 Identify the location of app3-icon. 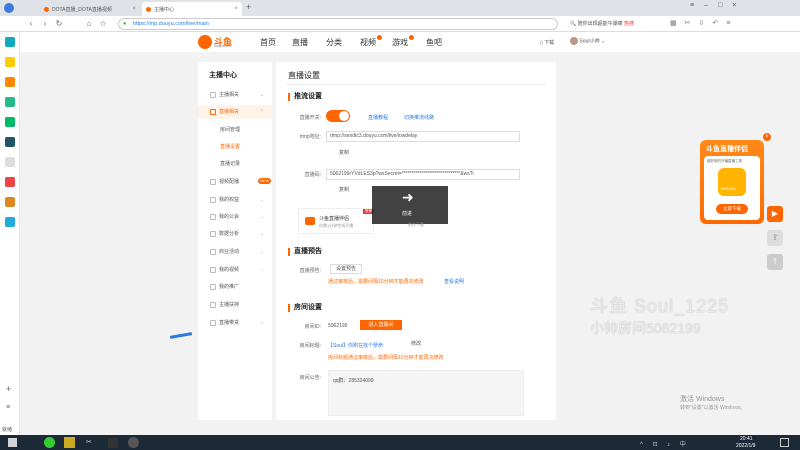
(10, 202).